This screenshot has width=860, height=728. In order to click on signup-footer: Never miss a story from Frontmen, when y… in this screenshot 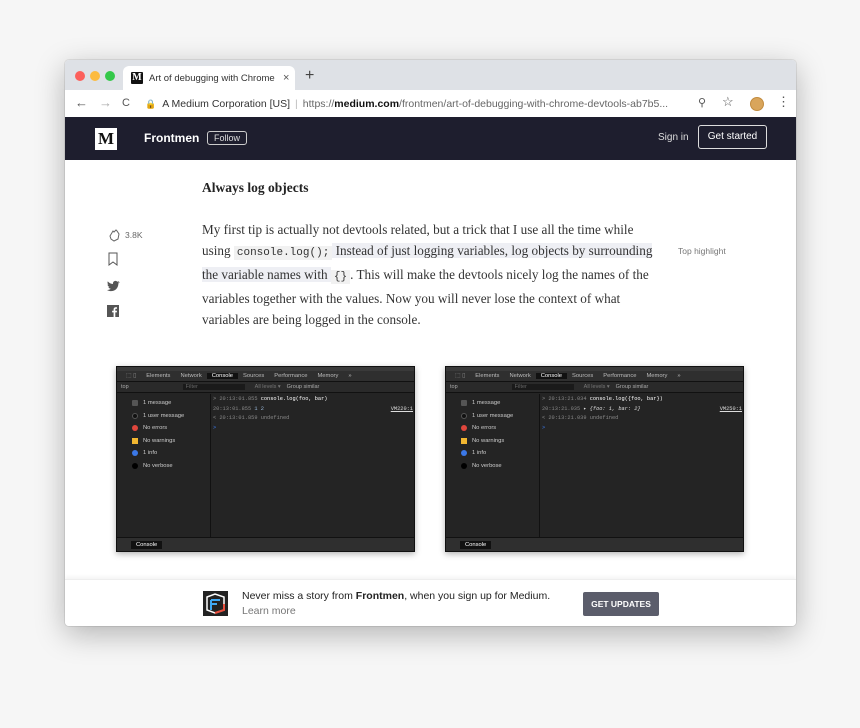, I will do `click(430, 602)`.